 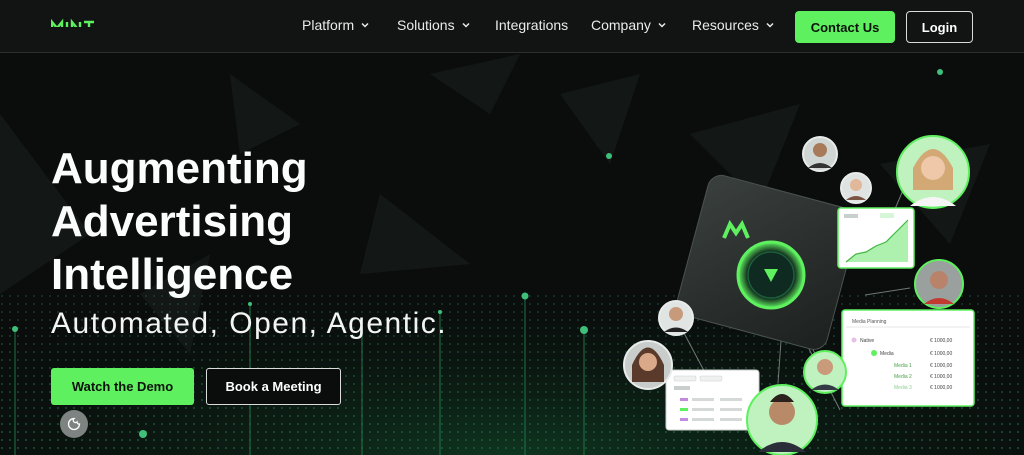 I want to click on data-table-card, so click(x=712, y=400).